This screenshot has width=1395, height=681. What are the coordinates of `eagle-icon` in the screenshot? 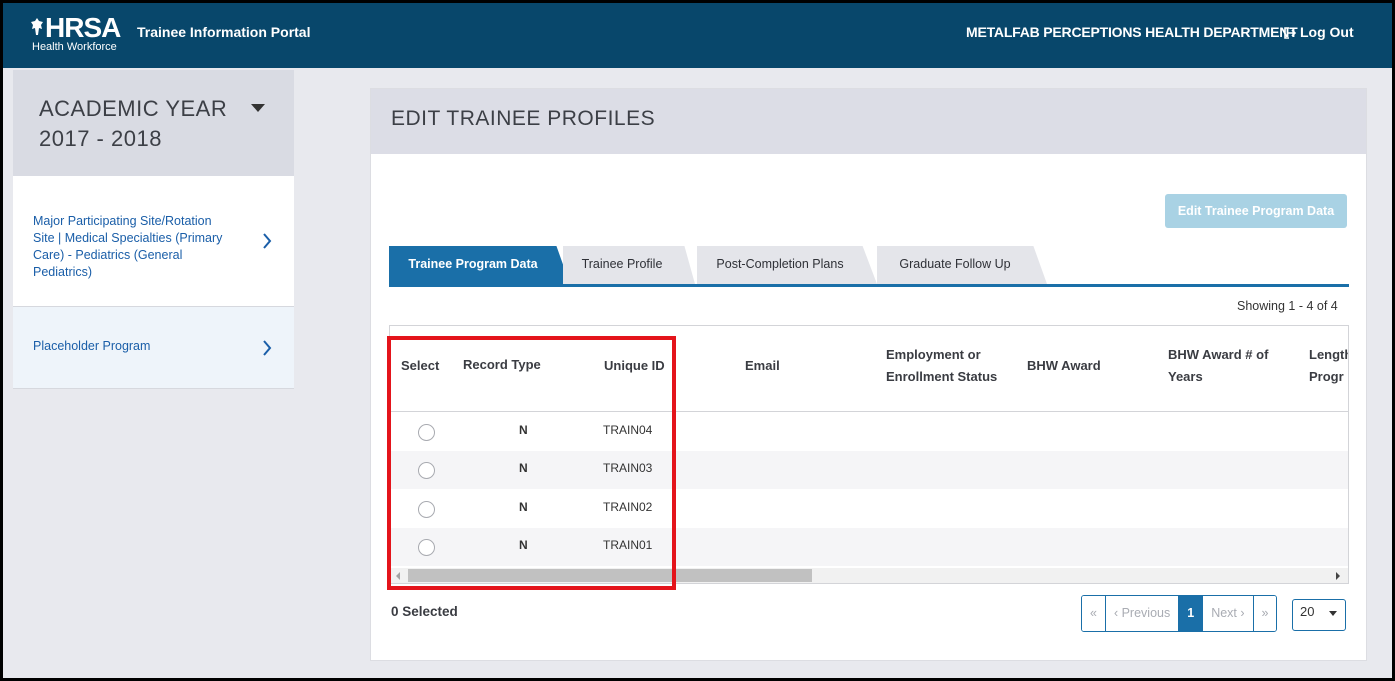 It's located at (37, 26).